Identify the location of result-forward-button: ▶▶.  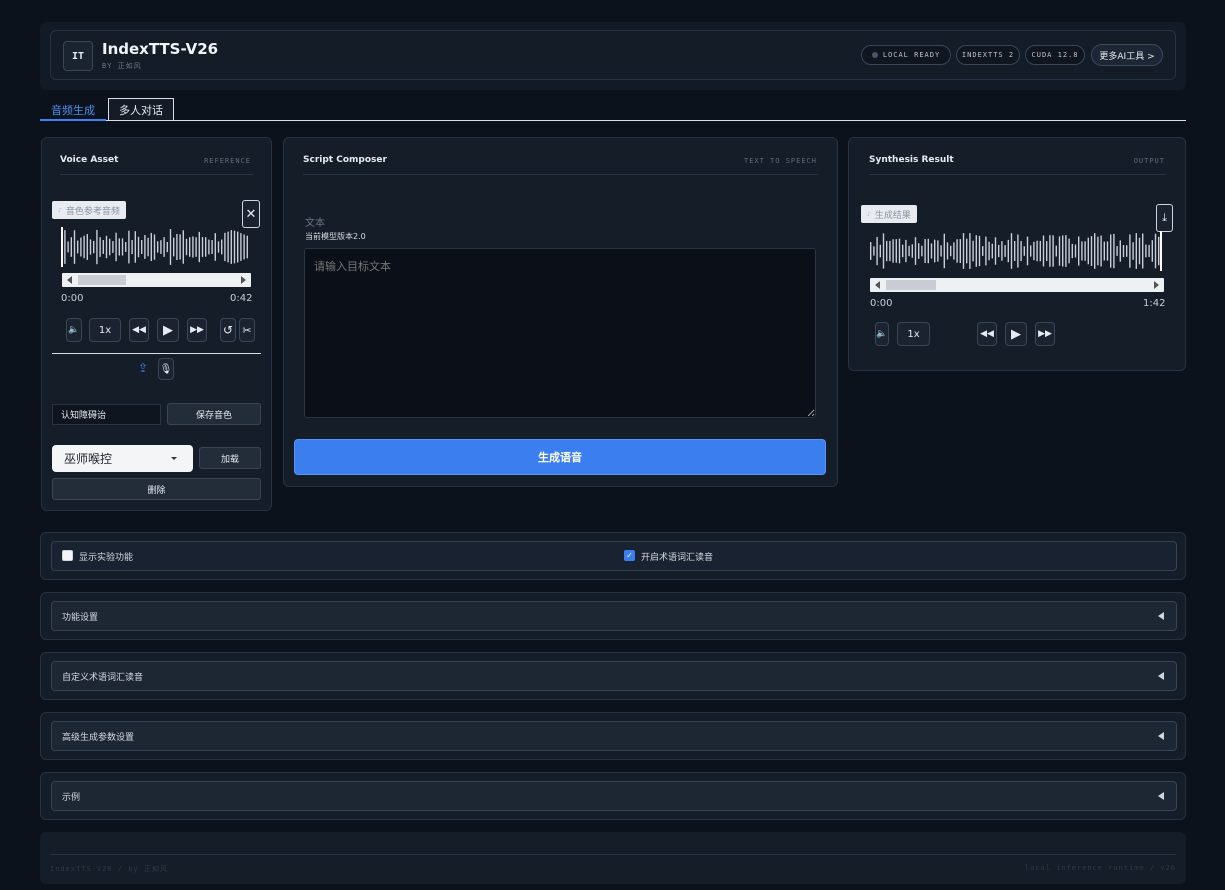
(1045, 334).